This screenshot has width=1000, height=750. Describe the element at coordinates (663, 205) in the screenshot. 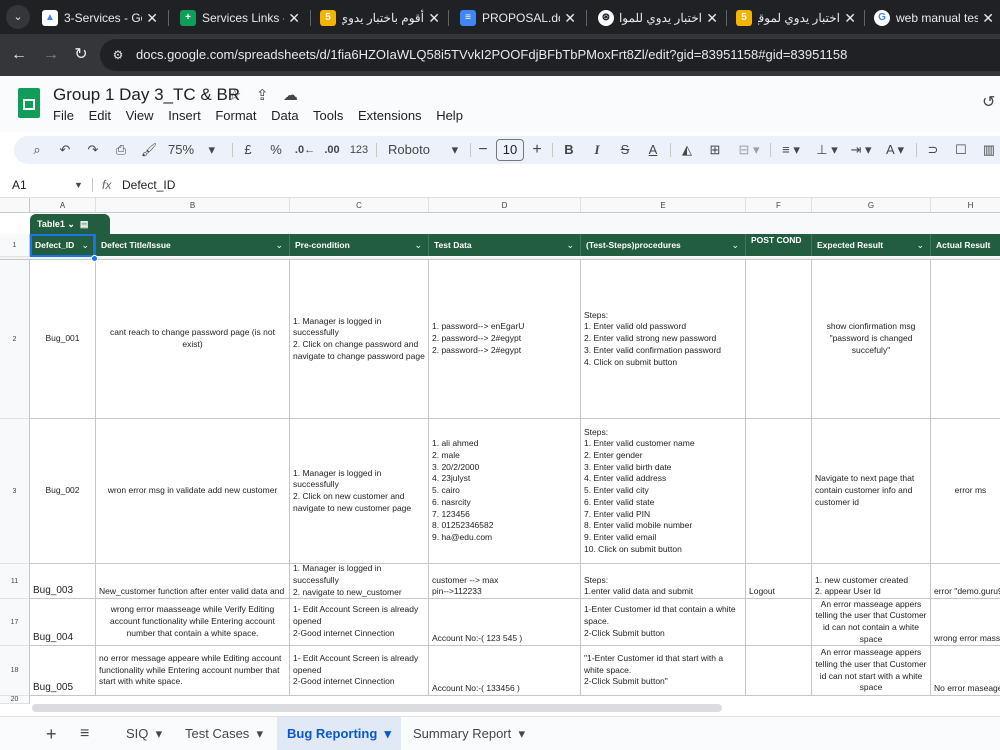

I see `column-header-e: E` at that location.